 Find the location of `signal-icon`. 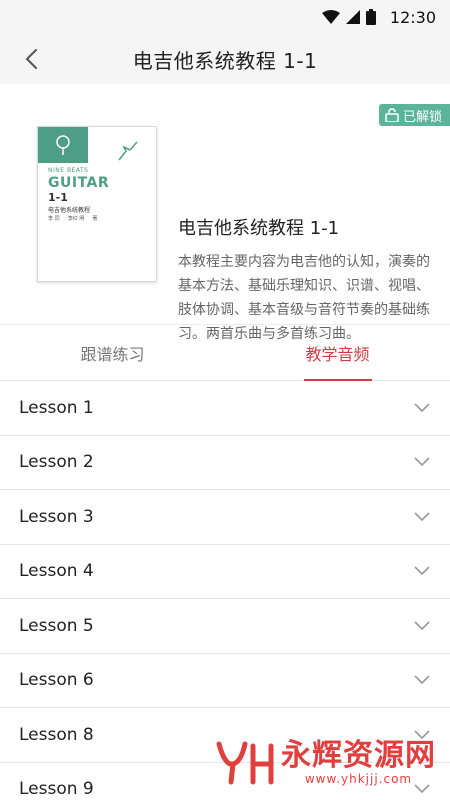

signal-icon is located at coordinates (352, 17).